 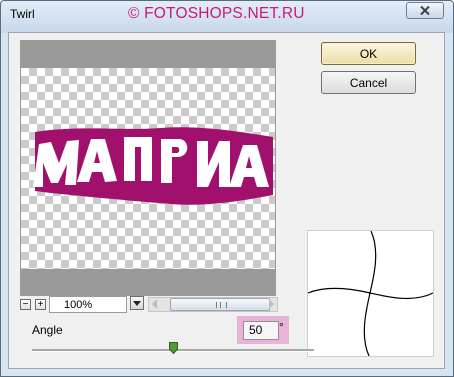 What do you see at coordinates (368, 82) in the screenshot?
I see `cancel-button: Cancel` at bounding box center [368, 82].